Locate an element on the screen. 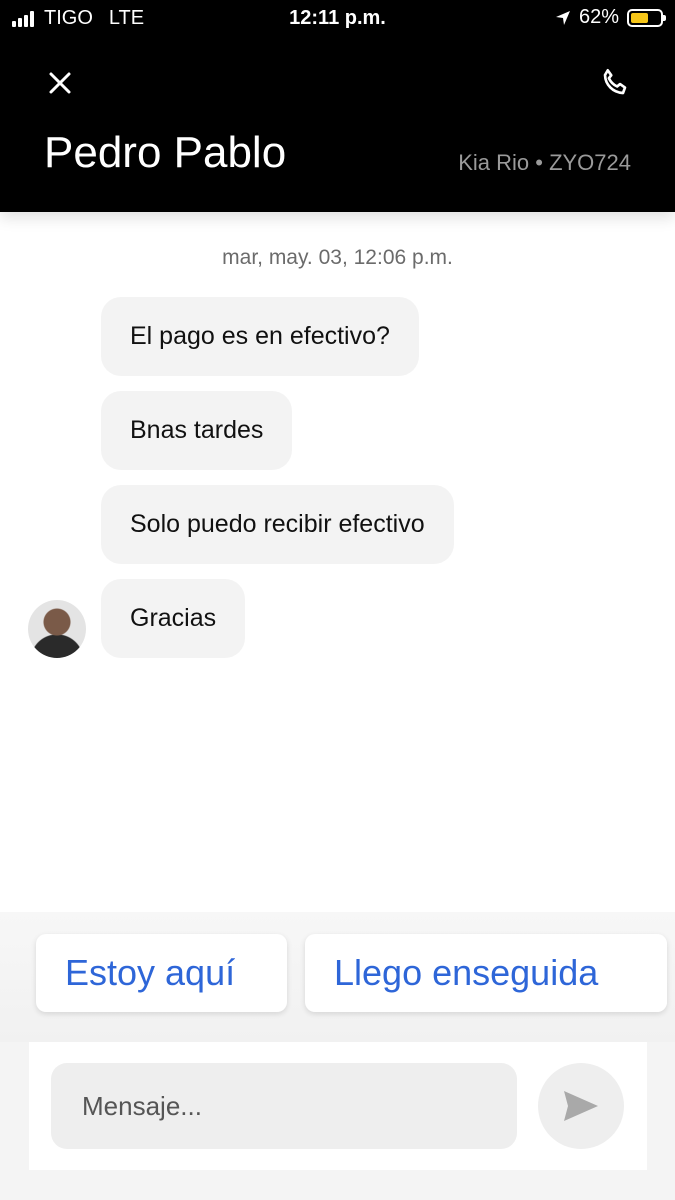 This screenshot has width=675, height=1200. fade-overlay is located at coordinates (637, 973).